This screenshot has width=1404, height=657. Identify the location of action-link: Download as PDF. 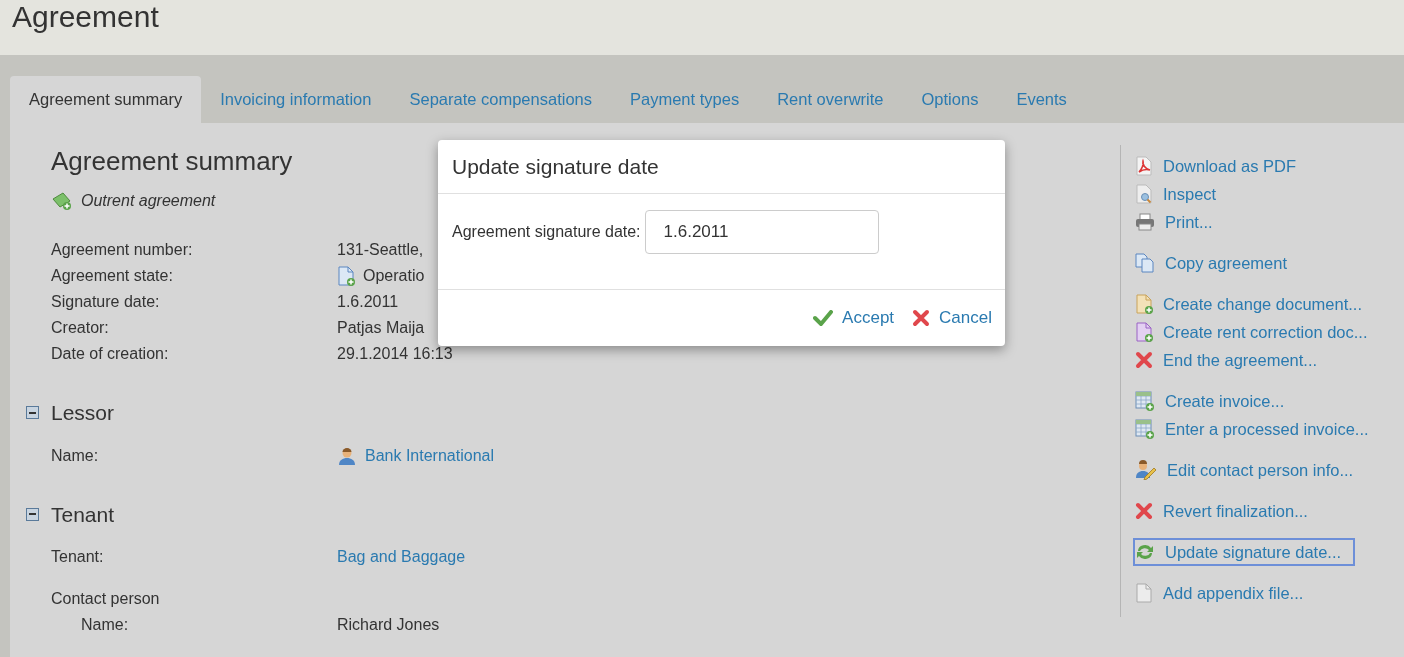
(1221, 166).